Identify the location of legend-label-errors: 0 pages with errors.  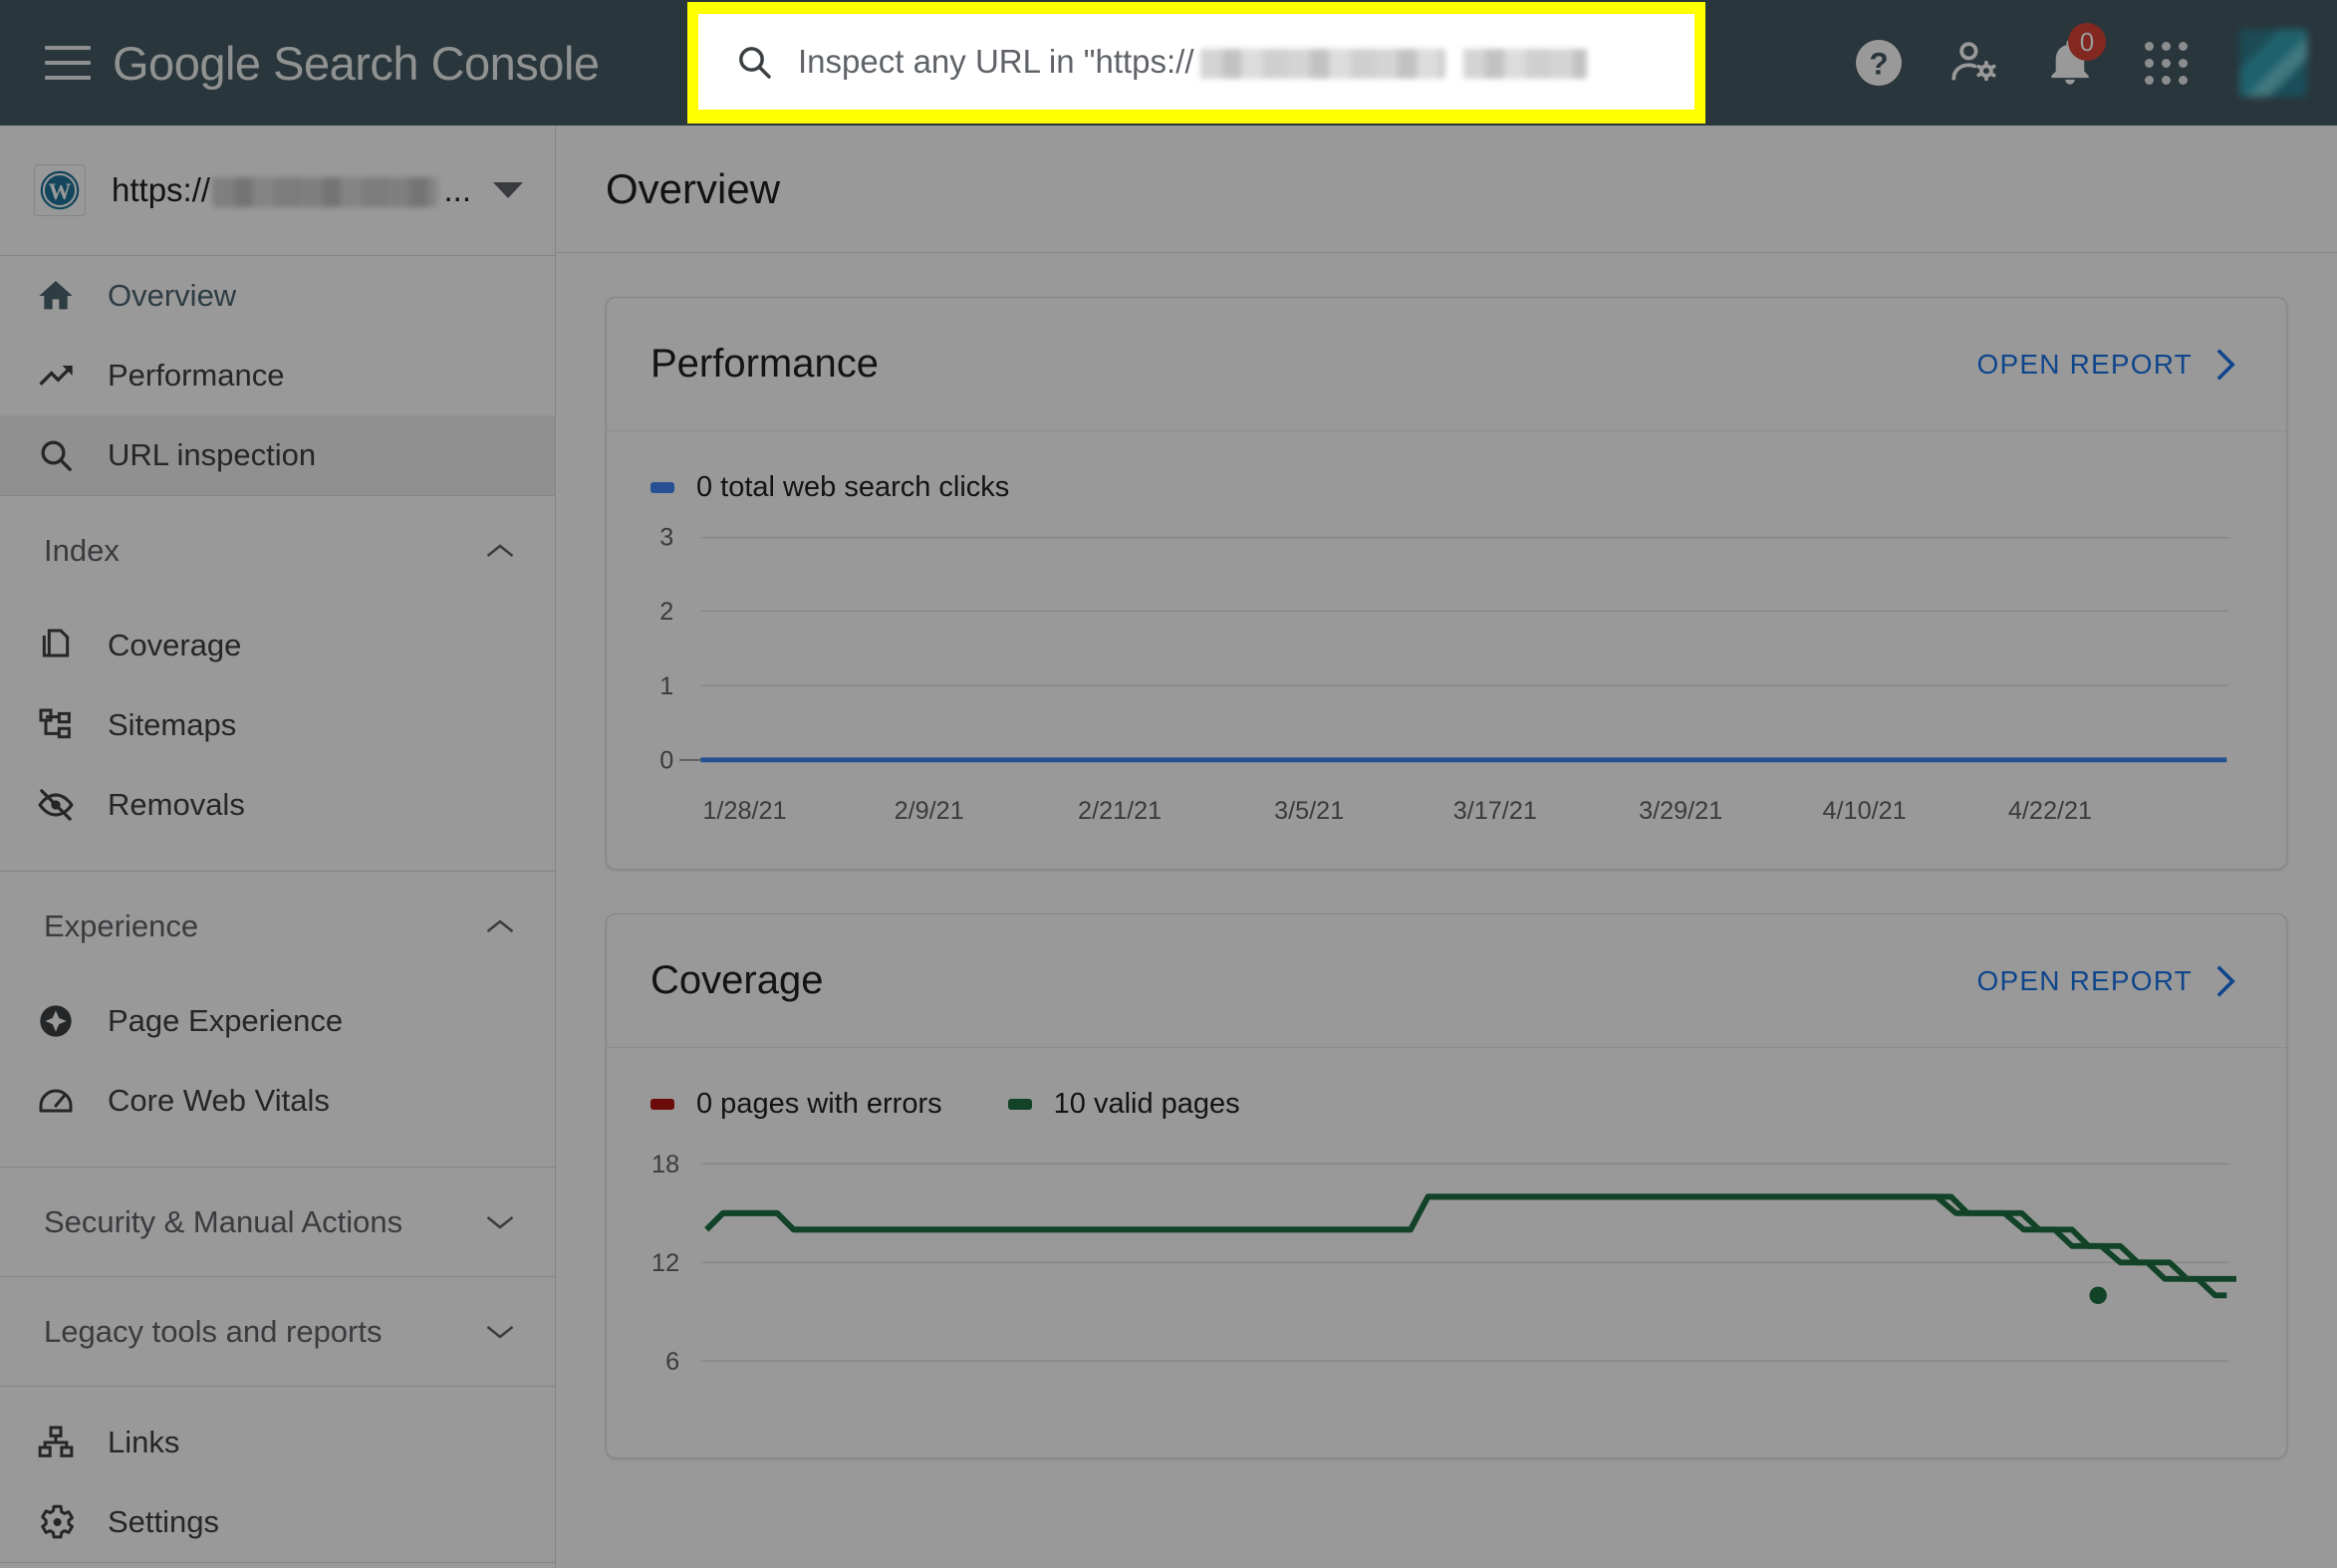
(819, 1104).